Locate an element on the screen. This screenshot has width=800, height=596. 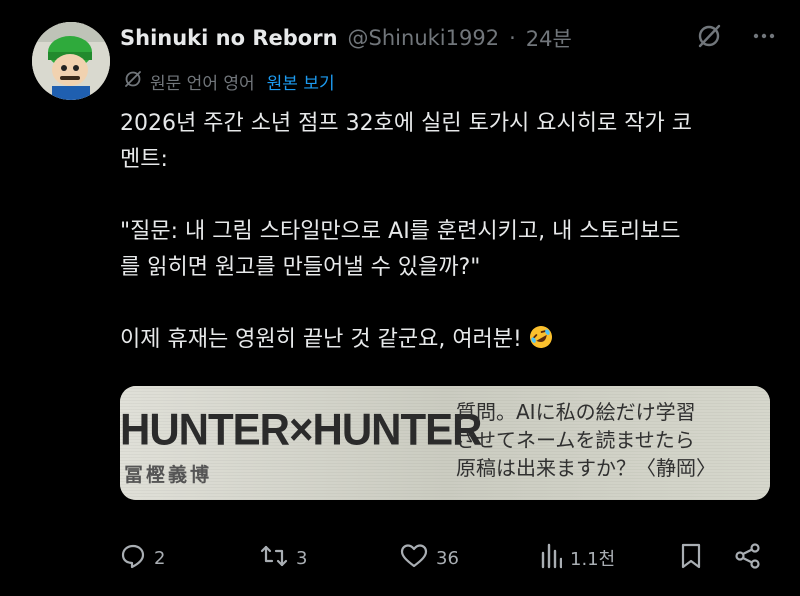
post-header: Shinuki no Reborn @Shinuki1992 · 24분 is located at coordinates (448, 38).